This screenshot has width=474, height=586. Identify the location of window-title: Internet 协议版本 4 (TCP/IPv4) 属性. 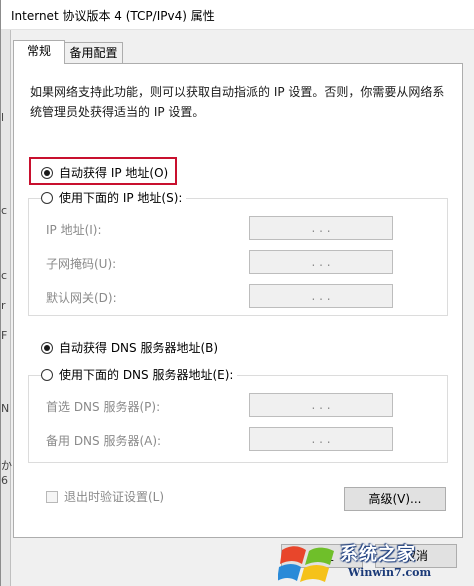
(113, 16).